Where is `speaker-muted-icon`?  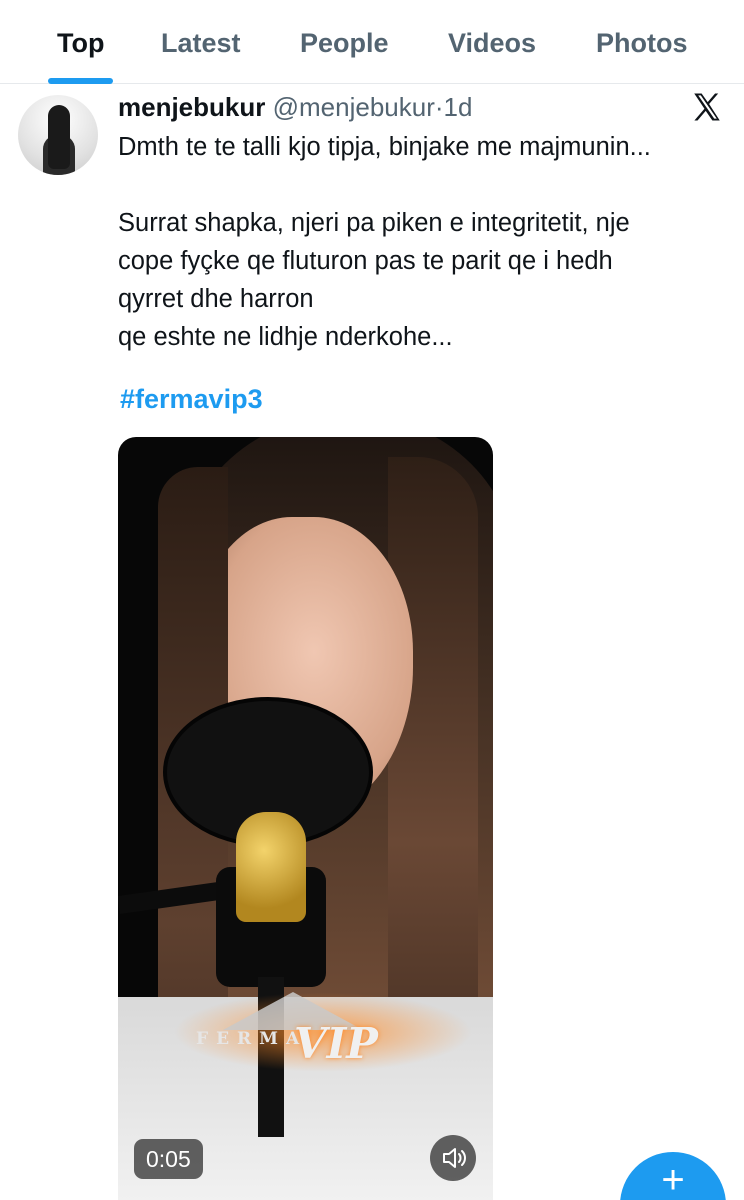 speaker-muted-icon is located at coordinates (454, 1158).